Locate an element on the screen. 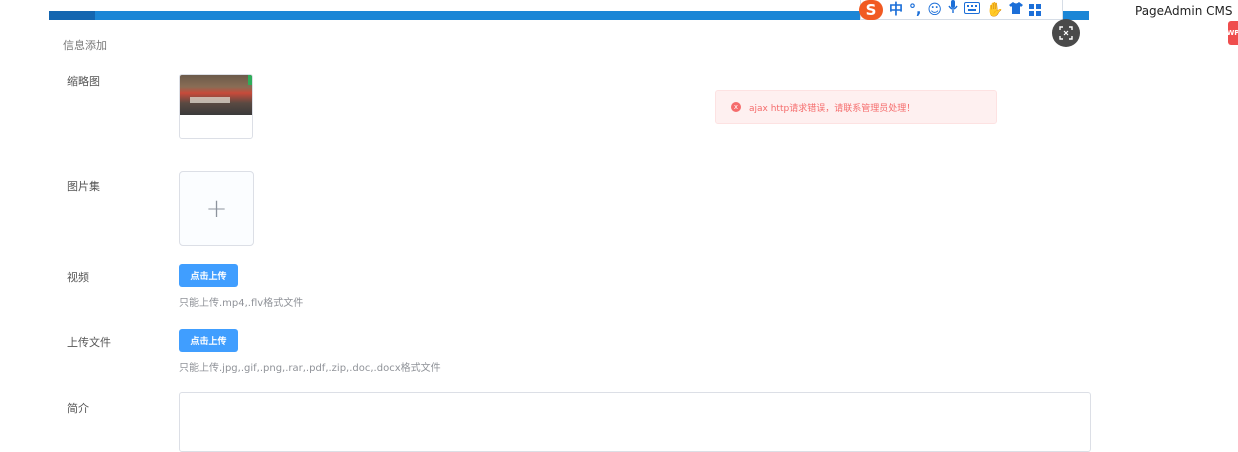 The image size is (1238, 452). video-upload-tip: 只能上传.mp4,.flv格式文件 is located at coordinates (241, 303).